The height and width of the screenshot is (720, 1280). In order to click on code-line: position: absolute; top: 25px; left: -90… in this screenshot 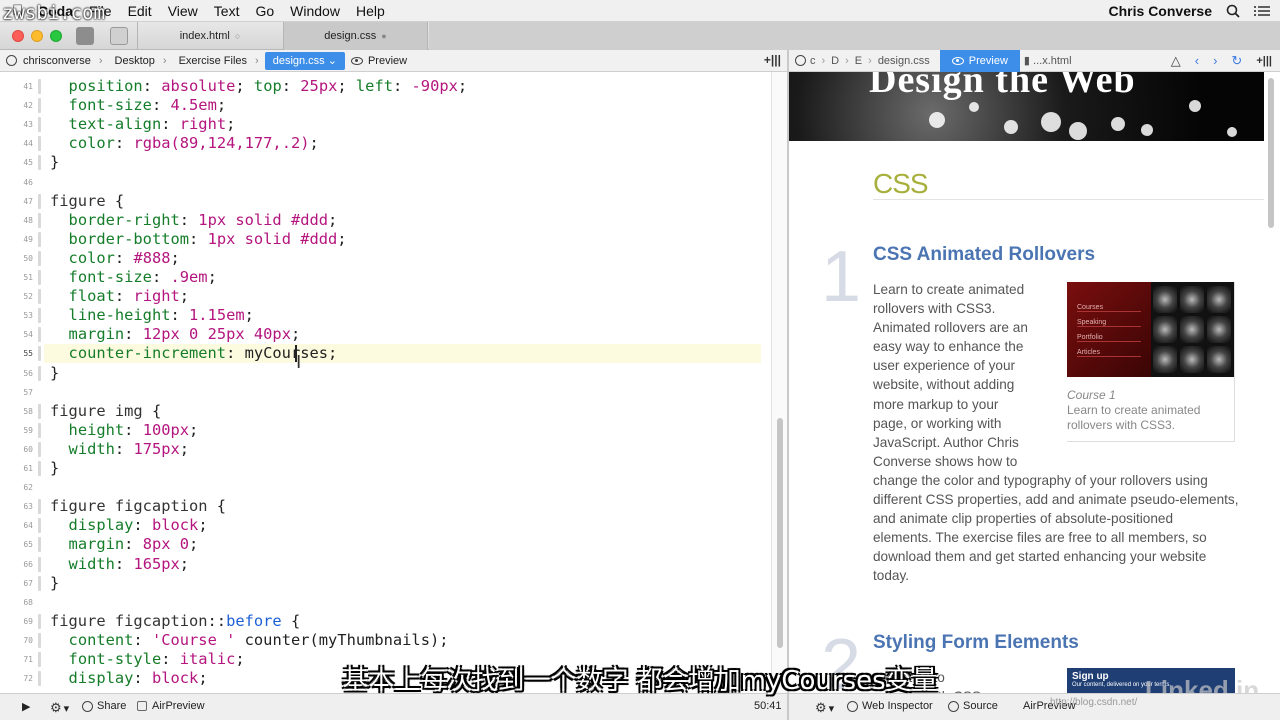, I will do `click(259, 86)`.